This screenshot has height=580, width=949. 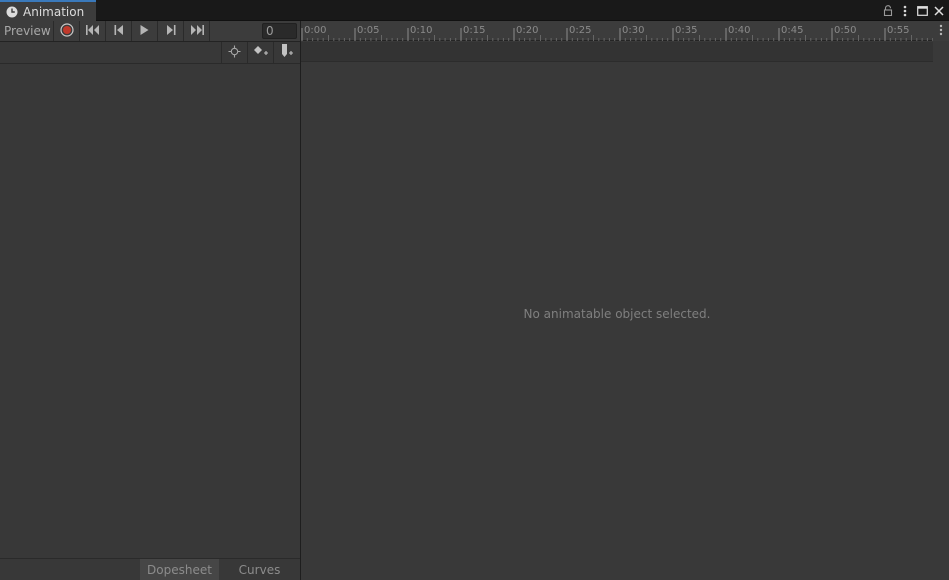 I want to click on tab-title: Animation, so click(x=54, y=11).